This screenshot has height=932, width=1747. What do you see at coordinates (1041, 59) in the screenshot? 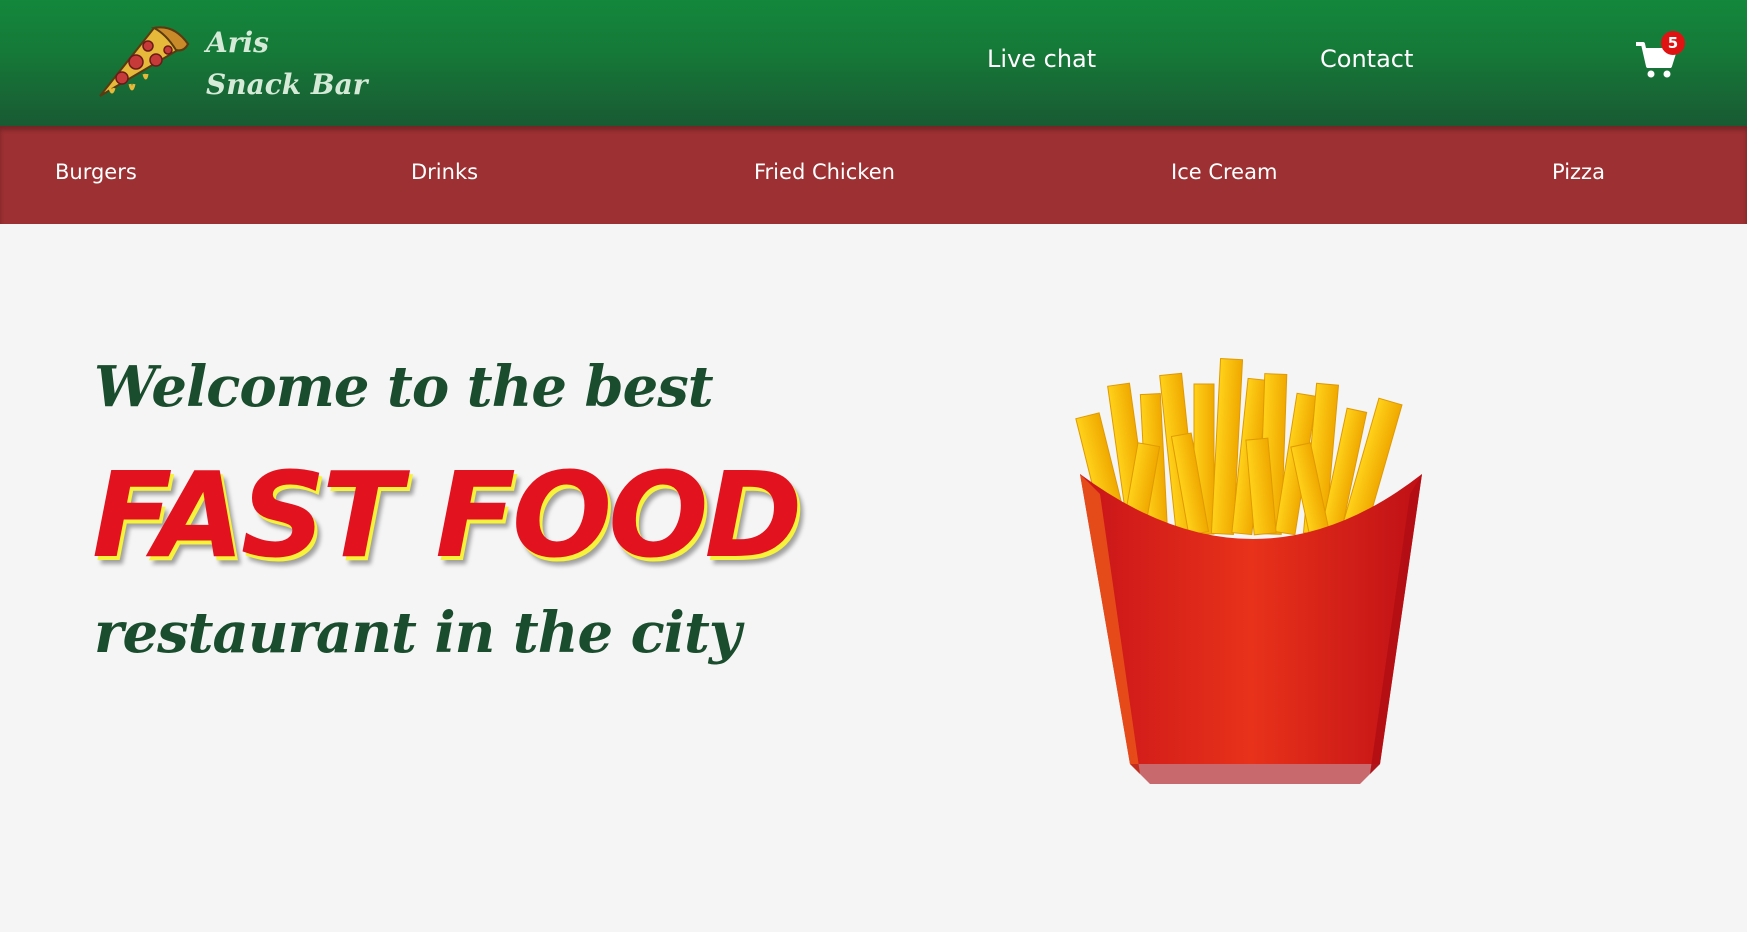
I see `nav-live-chat: Live chat` at bounding box center [1041, 59].